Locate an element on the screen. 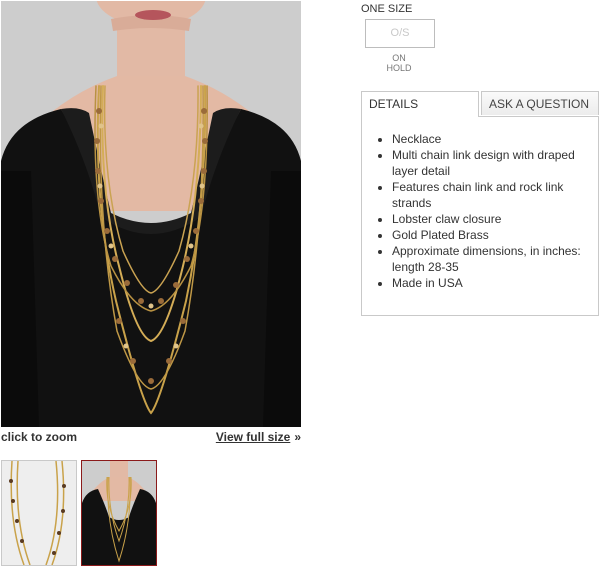  model-wearing-photo is located at coordinates (119, 513).